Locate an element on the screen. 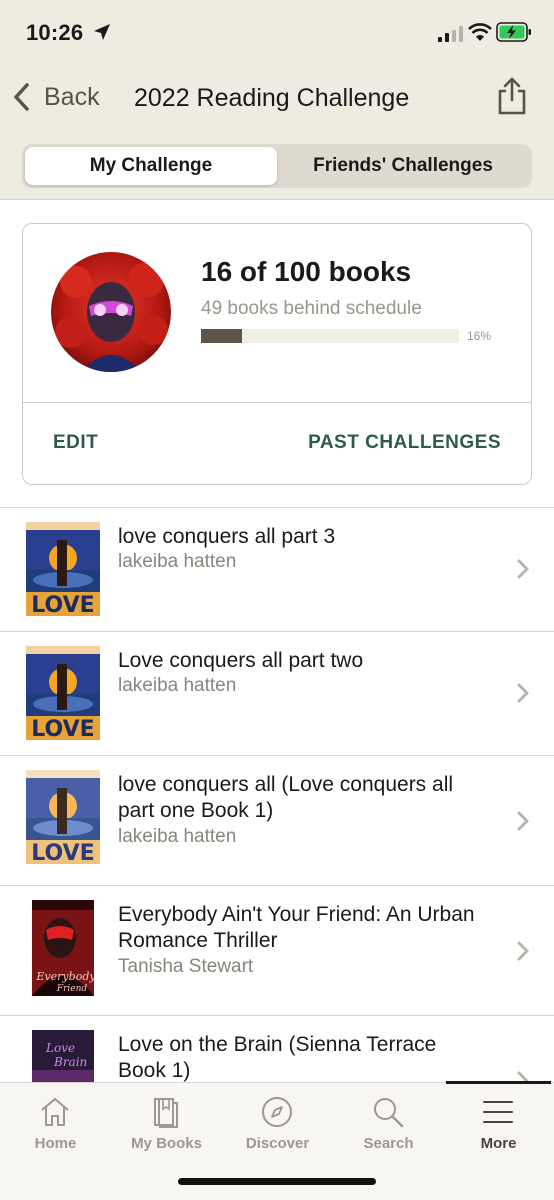  book-author: Tanisha Stewart is located at coordinates (186, 966).